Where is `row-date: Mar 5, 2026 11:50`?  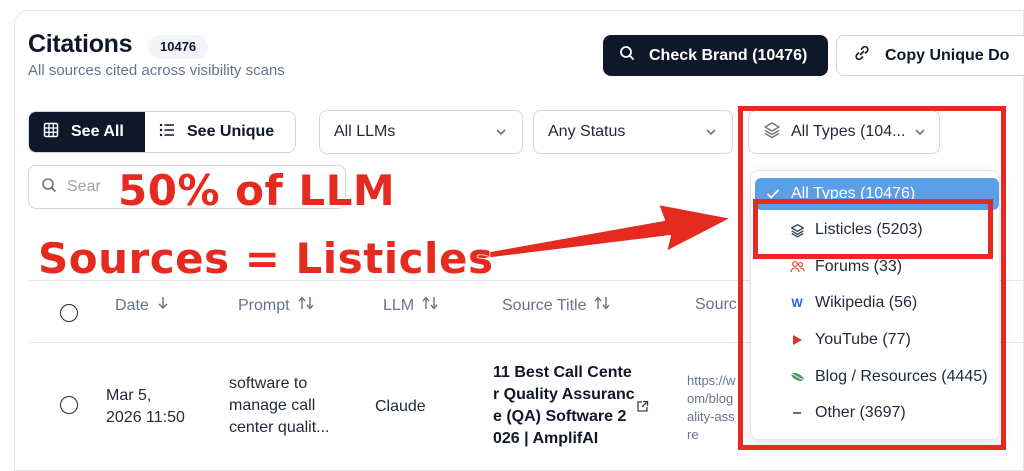
row-date: Mar 5, 2026 11:50 is located at coordinates (145, 406).